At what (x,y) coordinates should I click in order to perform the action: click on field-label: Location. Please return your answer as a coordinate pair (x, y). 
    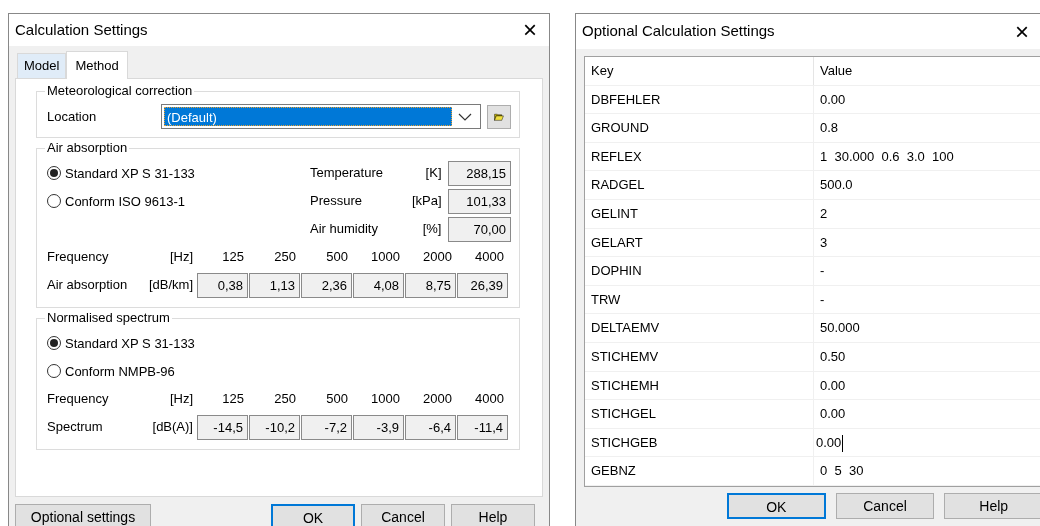
    Looking at the image, I should click on (72, 116).